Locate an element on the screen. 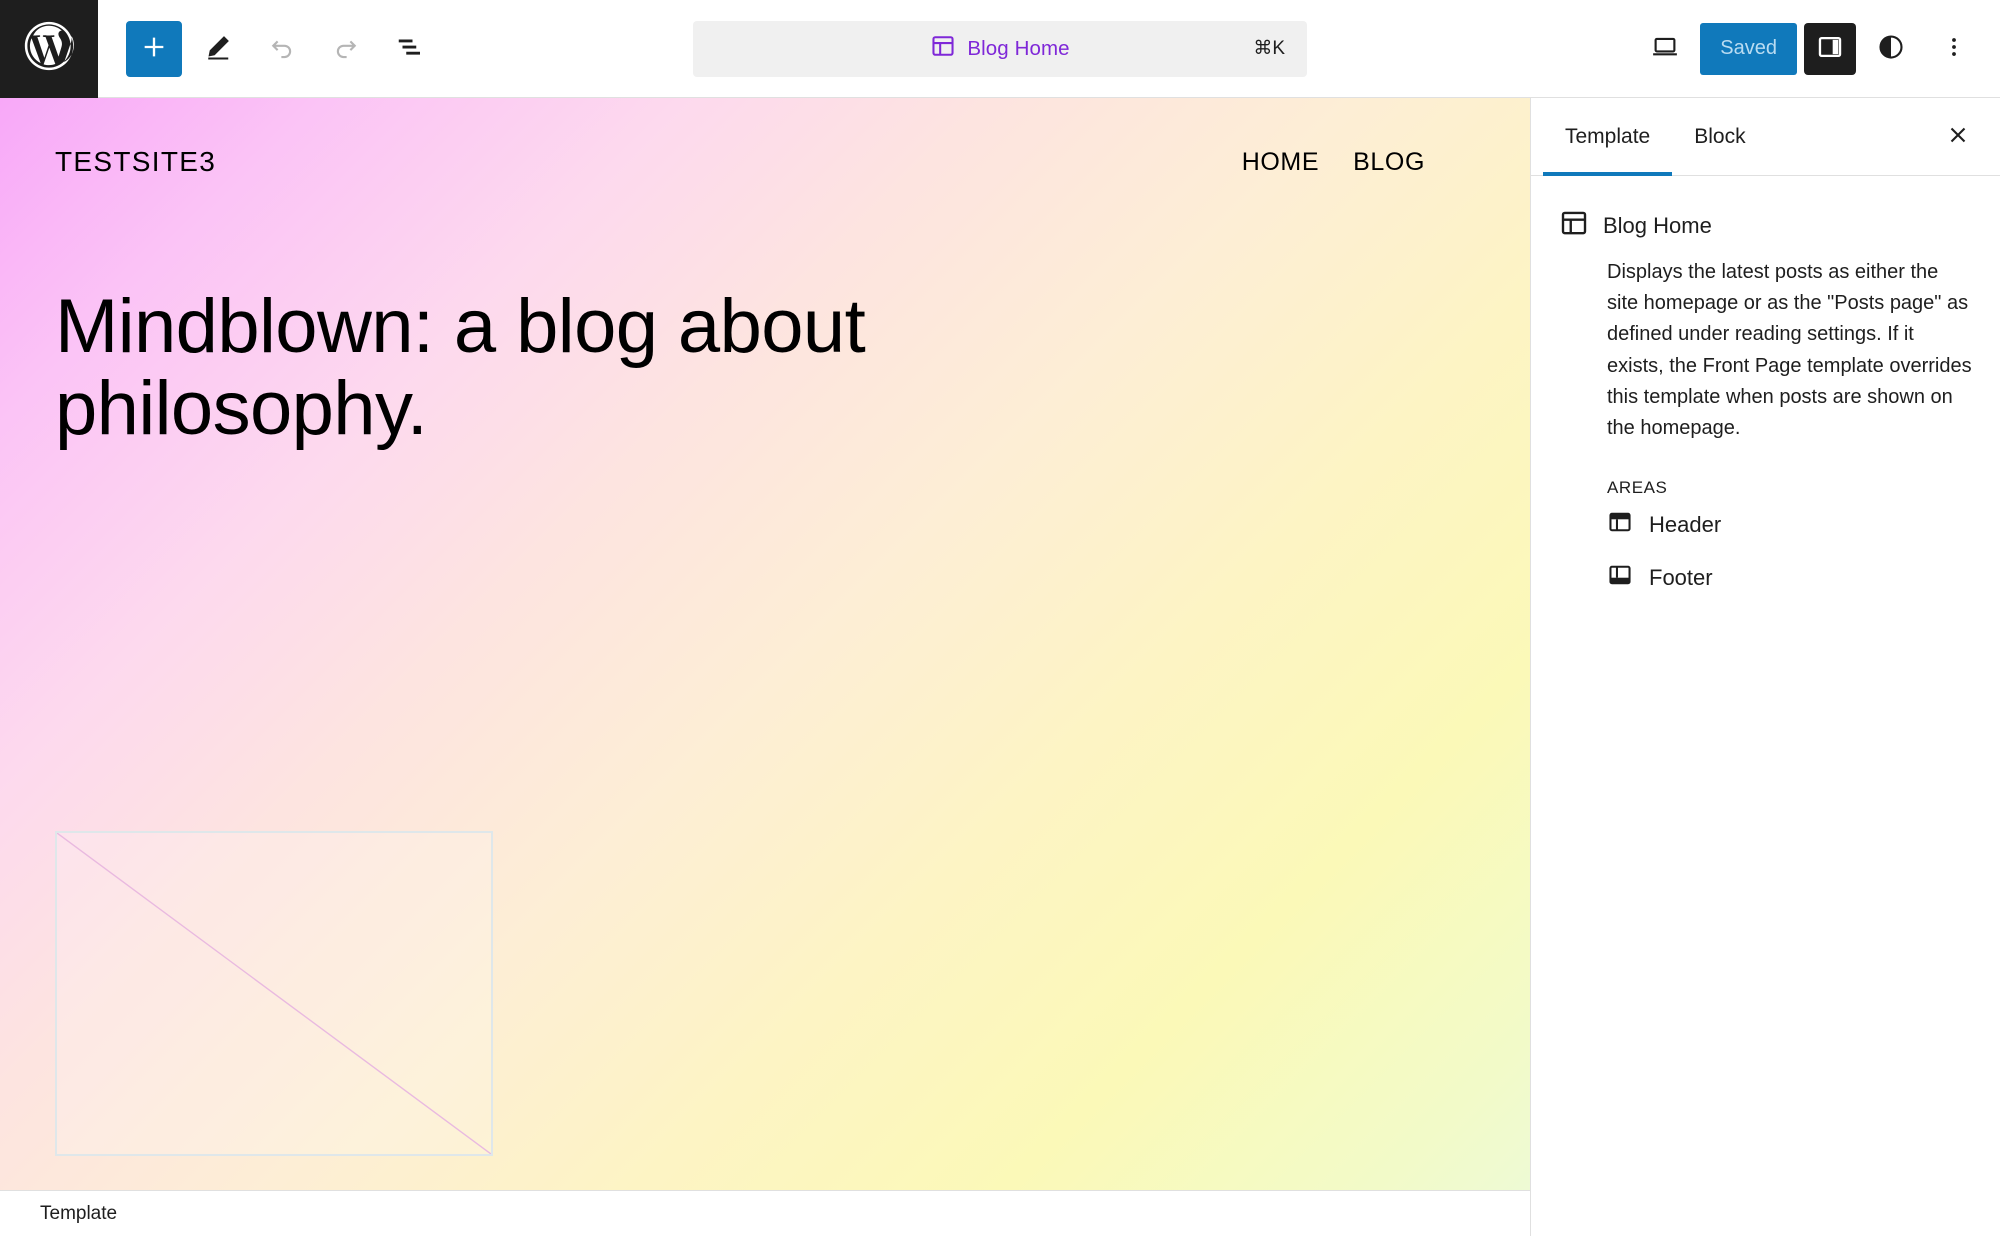  device-preview-button is located at coordinates (1665, 49).